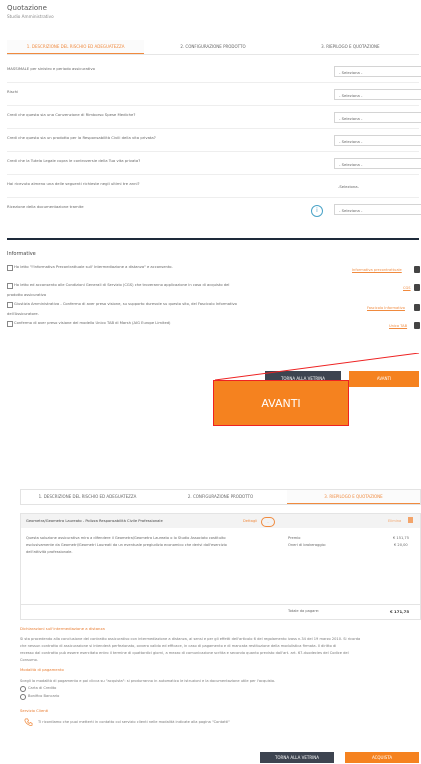 This screenshot has height=764, width=421. Describe the element at coordinates (34, 710) in the screenshot. I see `servizio-heading: Servizio Clienti` at that location.